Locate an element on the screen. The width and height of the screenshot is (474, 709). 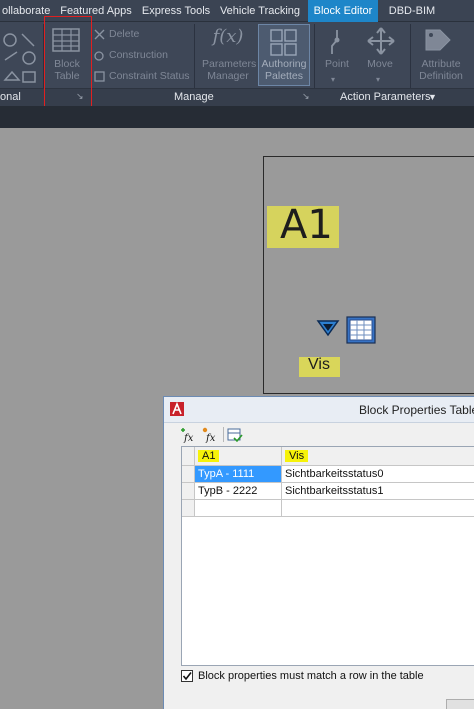
table-cell: Sichtbarkeitsstatus1 is located at coordinates (378, 491).